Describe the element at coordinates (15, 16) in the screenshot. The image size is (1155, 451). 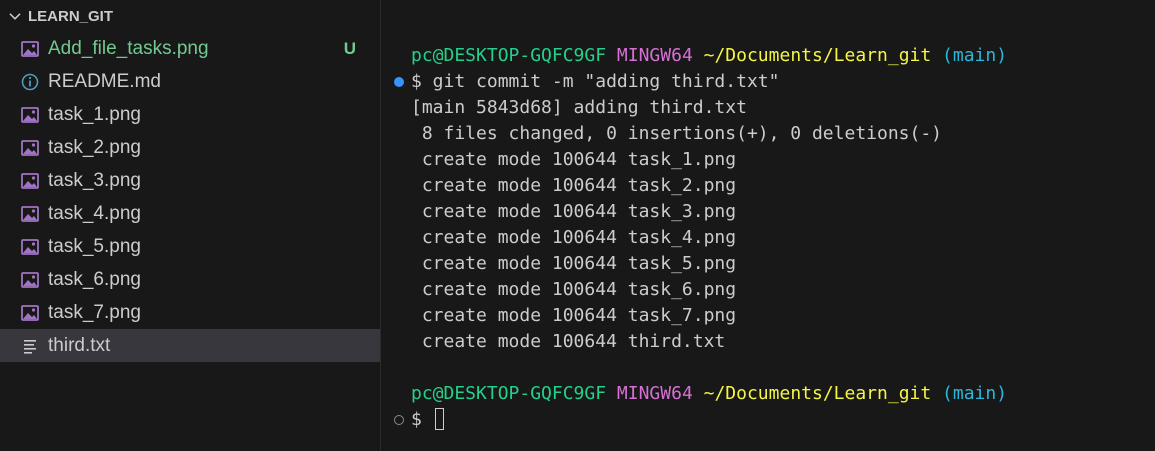
I see `chevron-down-icon` at that location.